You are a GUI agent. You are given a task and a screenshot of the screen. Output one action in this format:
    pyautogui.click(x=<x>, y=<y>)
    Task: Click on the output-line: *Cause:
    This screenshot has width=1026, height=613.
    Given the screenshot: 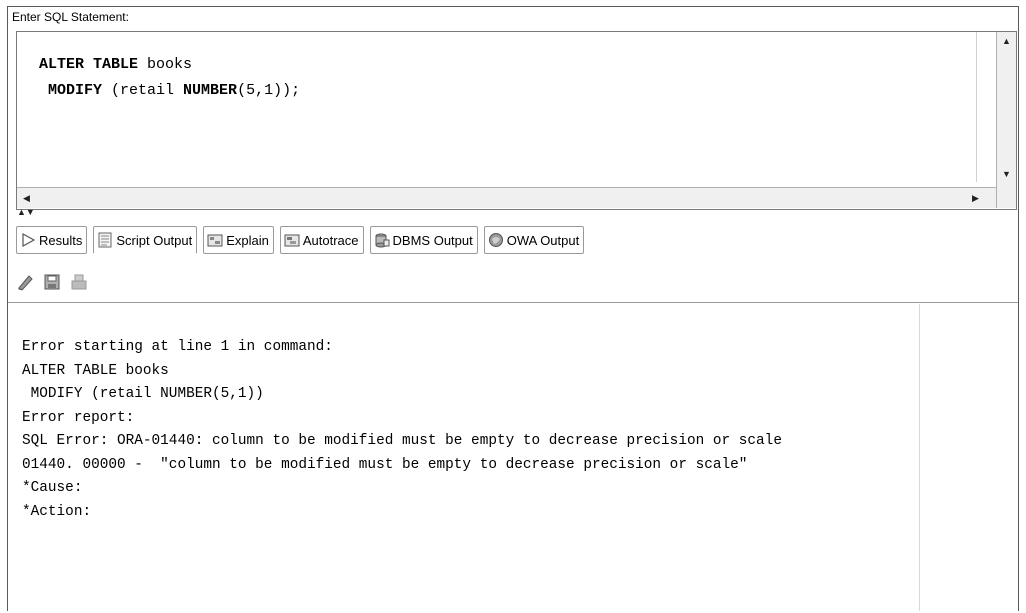 What is the action you would take?
    pyautogui.click(x=52, y=488)
    